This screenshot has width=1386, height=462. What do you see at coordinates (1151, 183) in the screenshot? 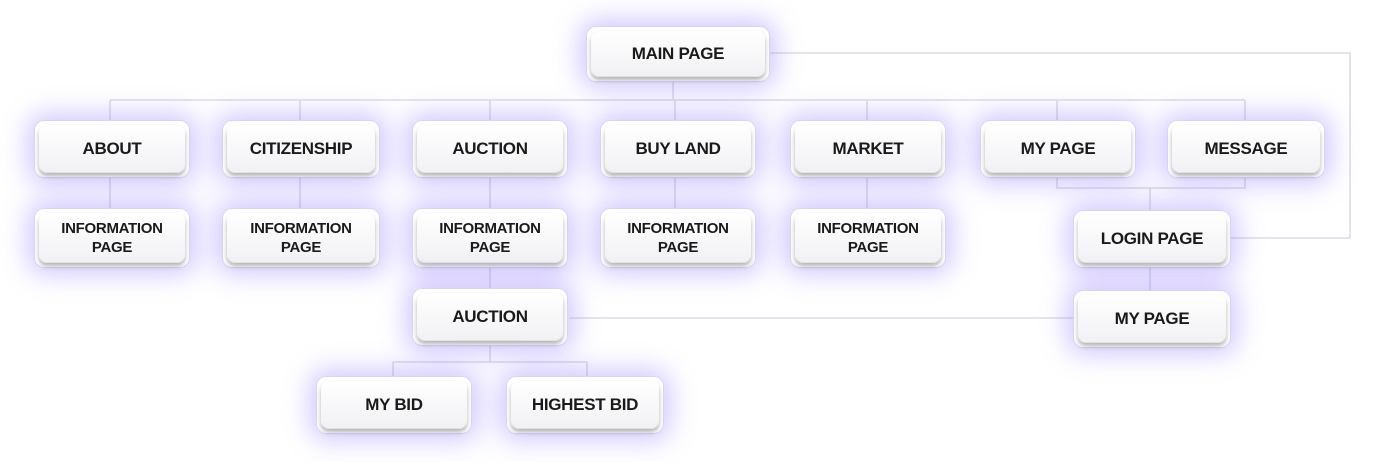
I see `connector-mypage-message-join` at bounding box center [1151, 183].